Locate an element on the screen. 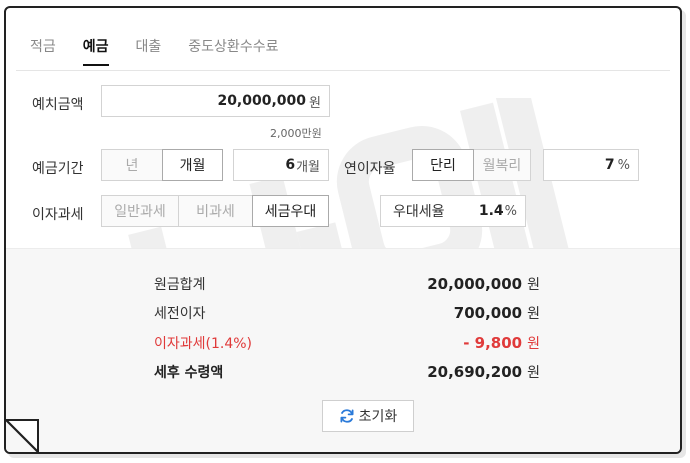  tax-type-general: 일반과세 is located at coordinates (140, 211).